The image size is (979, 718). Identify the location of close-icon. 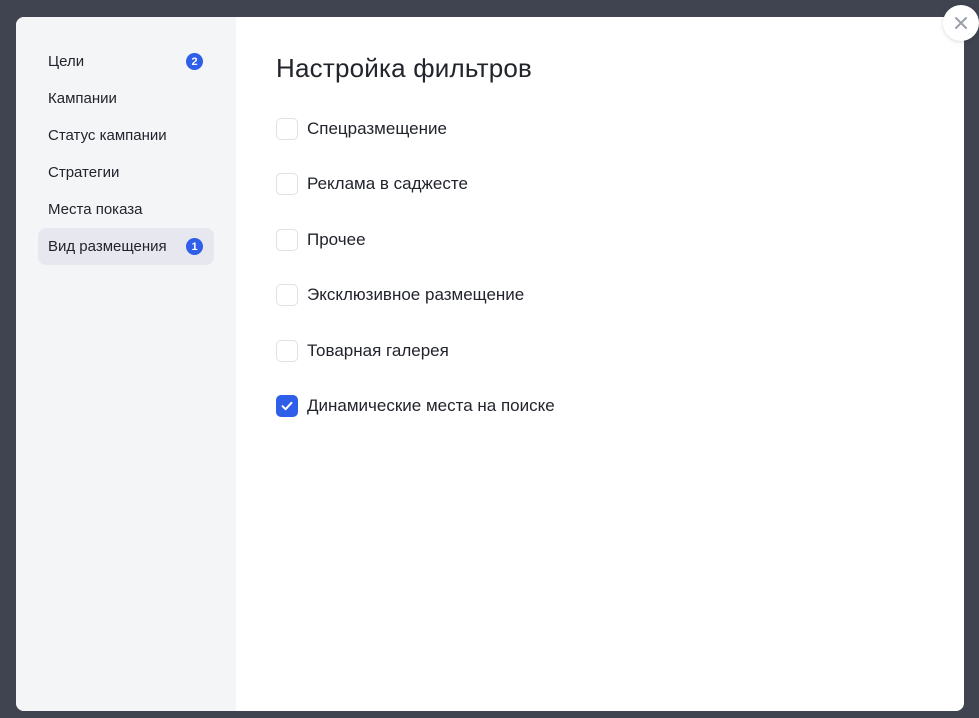
(961, 23).